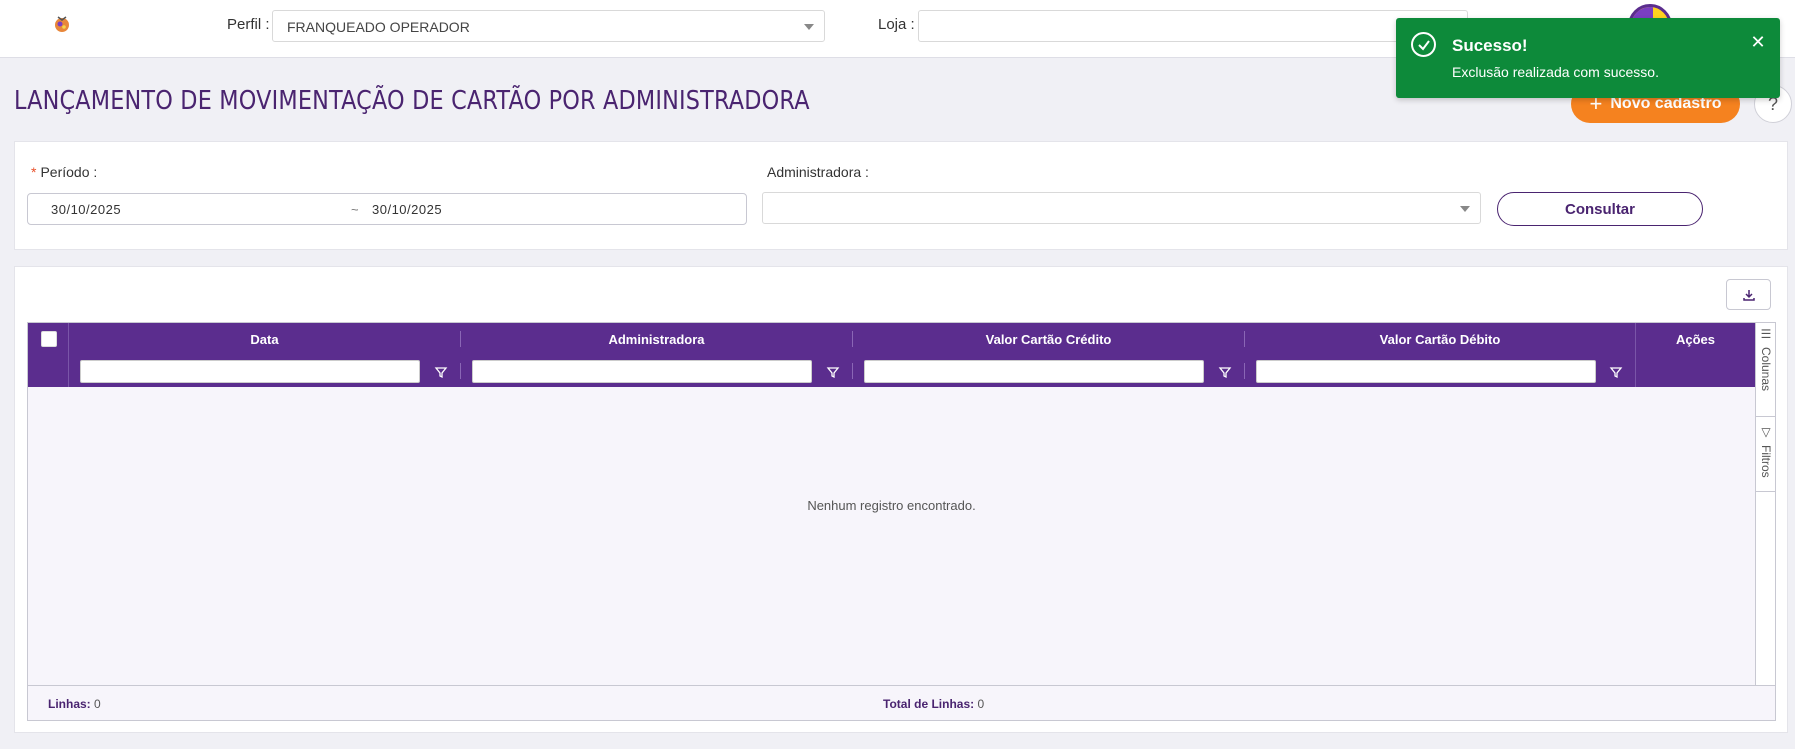 Image resolution: width=1795 pixels, height=749 pixels. Describe the element at coordinates (1426, 371) in the screenshot. I see `filter-input-valor-debito` at that location.